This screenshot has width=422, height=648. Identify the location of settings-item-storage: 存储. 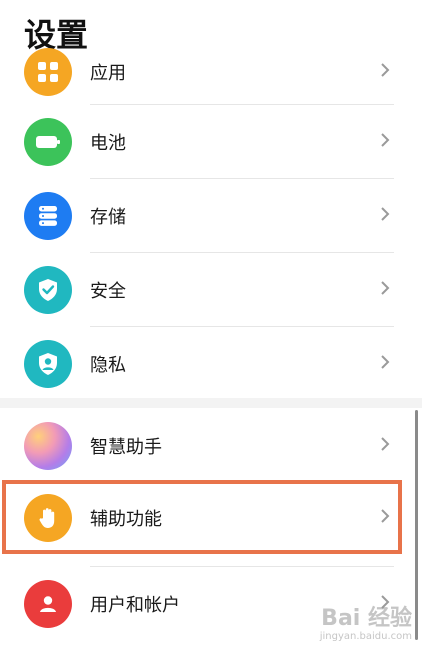
(205, 216).